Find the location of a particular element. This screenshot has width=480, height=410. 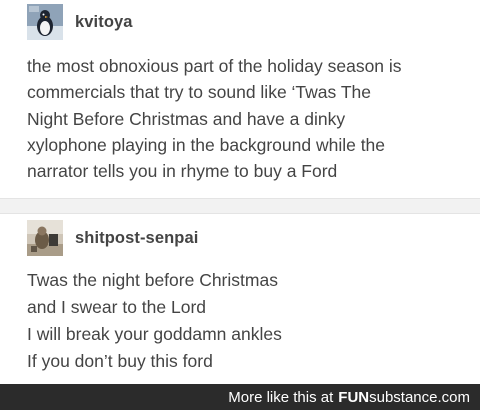

post-divider is located at coordinates (240, 206).